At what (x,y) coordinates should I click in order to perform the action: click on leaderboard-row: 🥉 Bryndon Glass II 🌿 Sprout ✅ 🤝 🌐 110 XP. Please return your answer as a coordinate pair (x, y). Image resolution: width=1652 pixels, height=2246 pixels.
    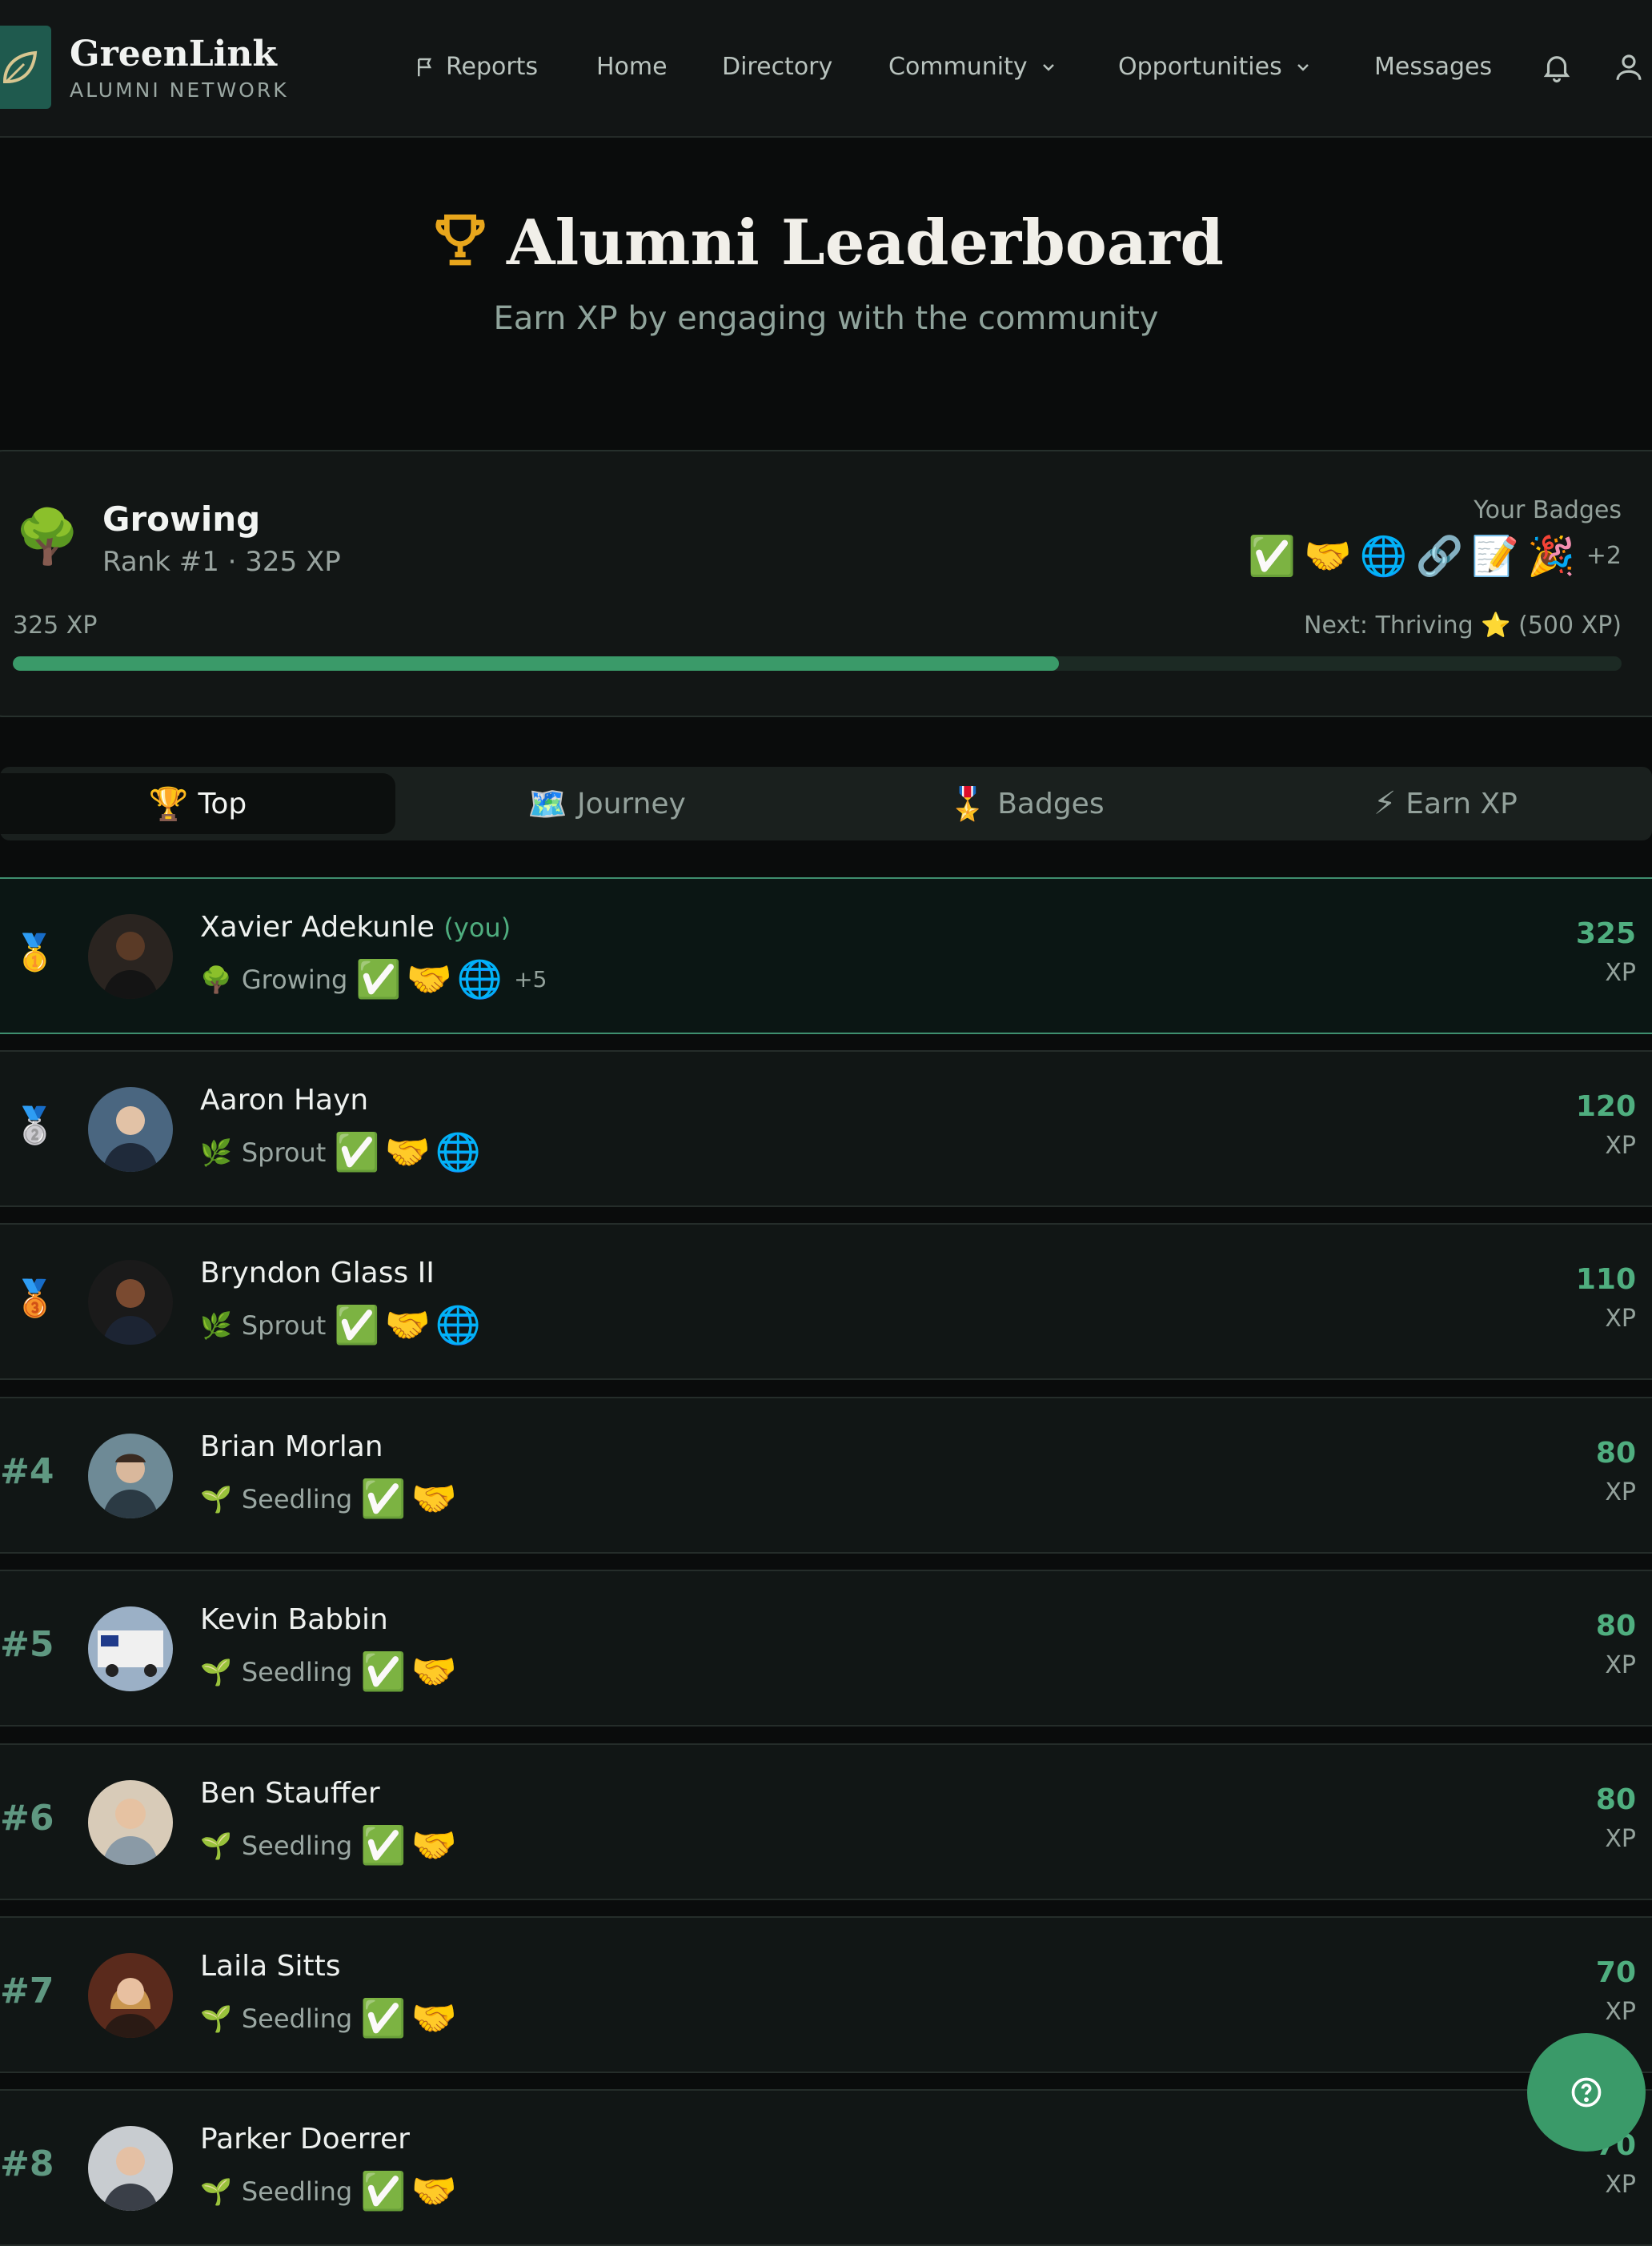
    Looking at the image, I should click on (826, 1301).